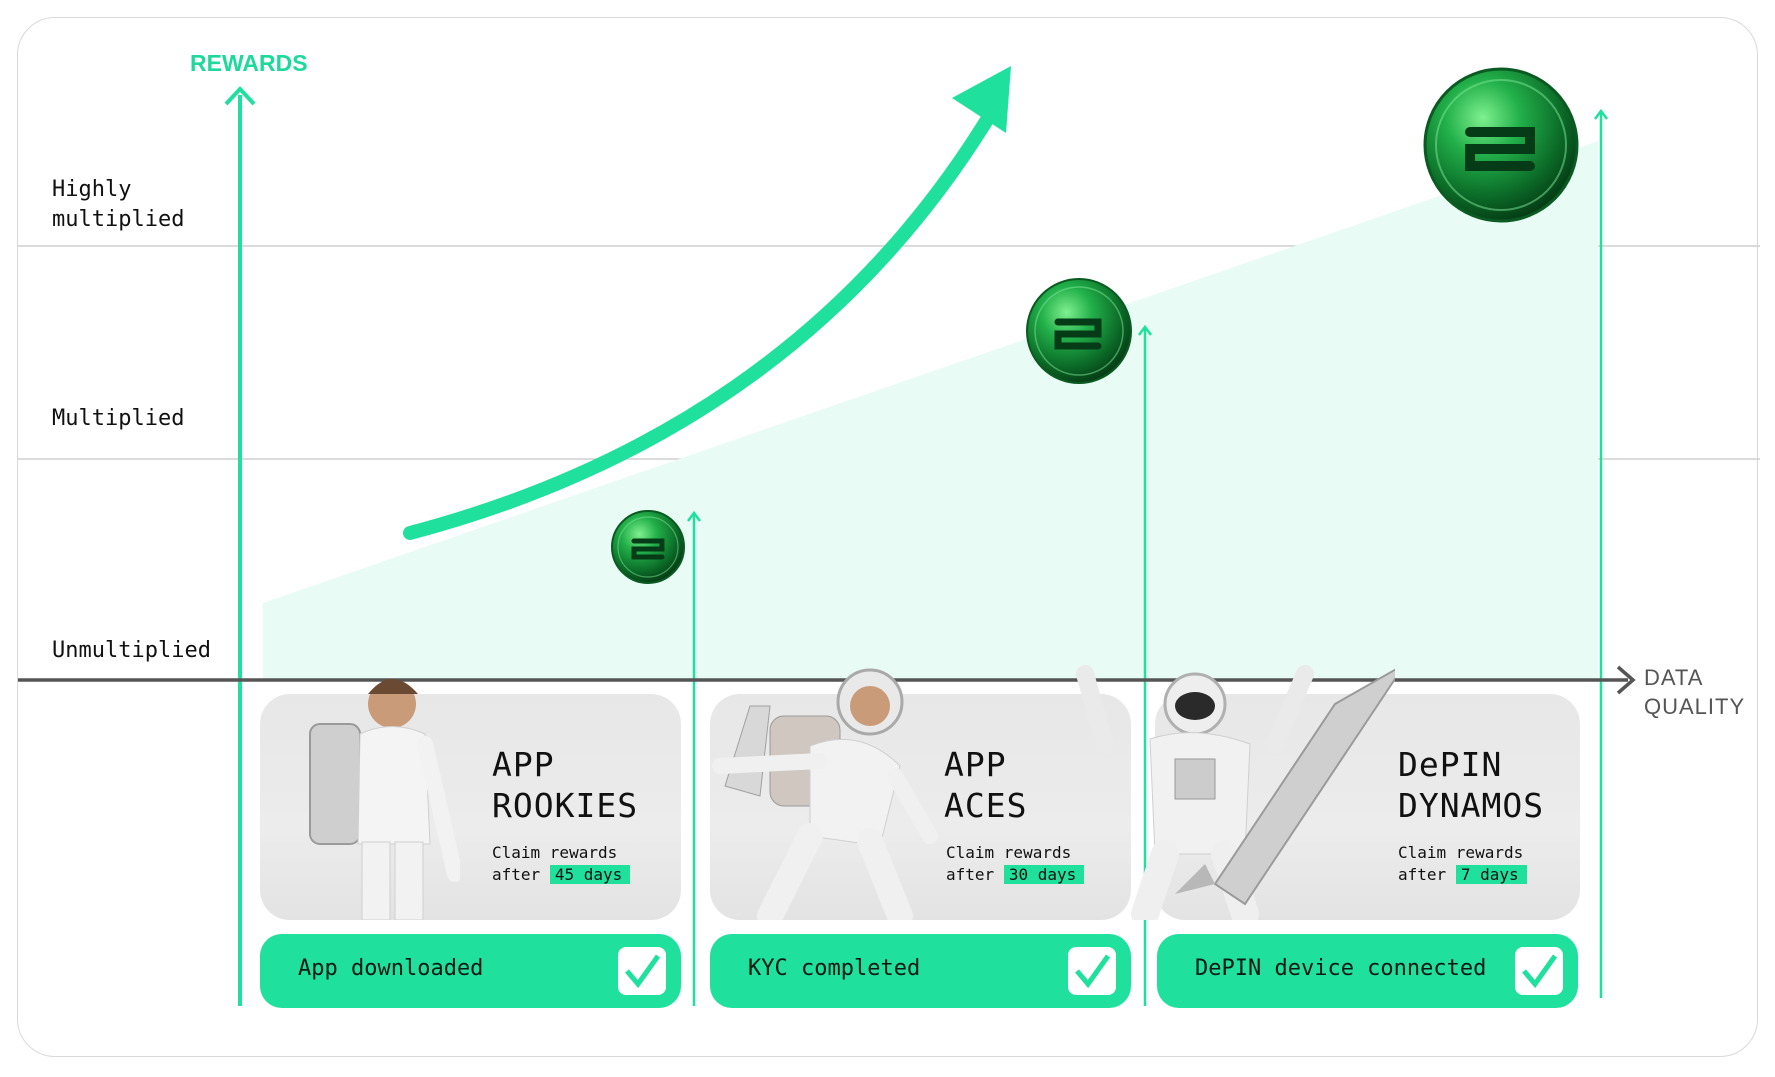 This screenshot has width=1775, height=1077. What do you see at coordinates (590, 874) in the screenshot?
I see `claim-days-badge: 45 days` at bounding box center [590, 874].